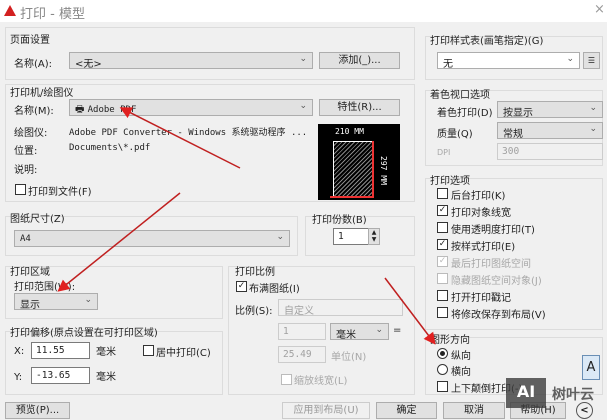 This screenshot has width=607, height=420. I want to click on arrow-to-print-range, so click(119, 242).